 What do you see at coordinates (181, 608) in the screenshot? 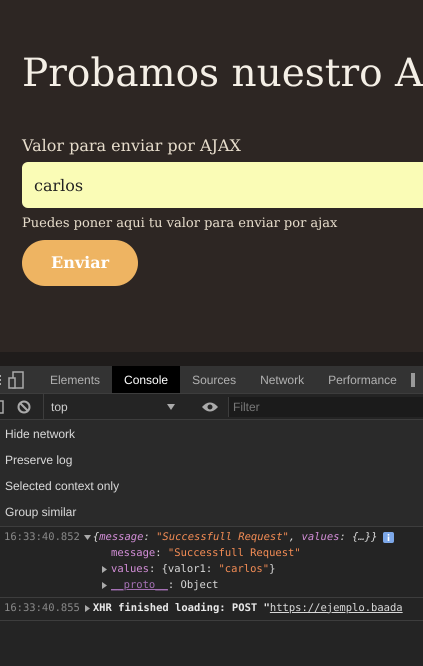
I see `log-message: XHR finished loading: POST "` at bounding box center [181, 608].